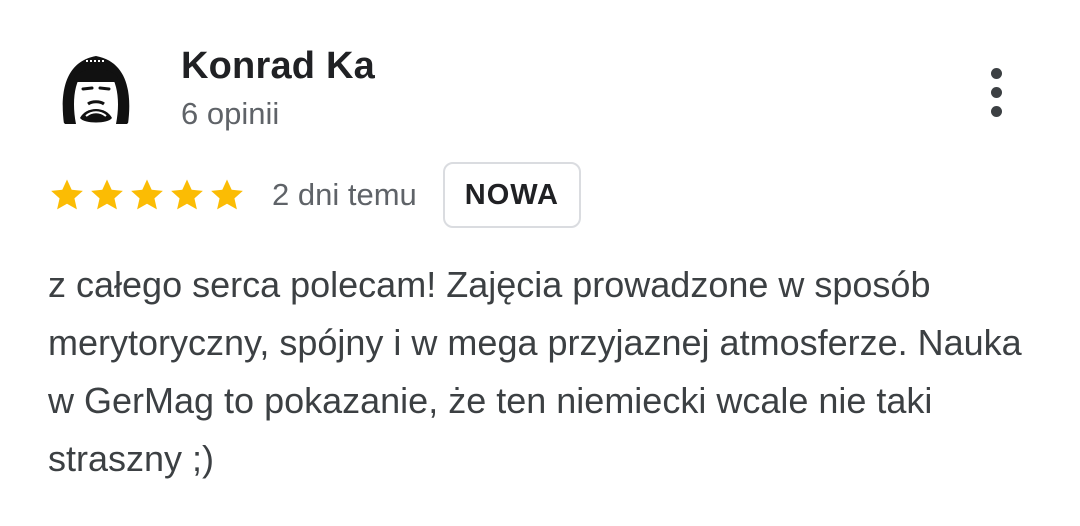 This screenshot has height=526, width=1080. I want to click on avatar, so click(96, 90).